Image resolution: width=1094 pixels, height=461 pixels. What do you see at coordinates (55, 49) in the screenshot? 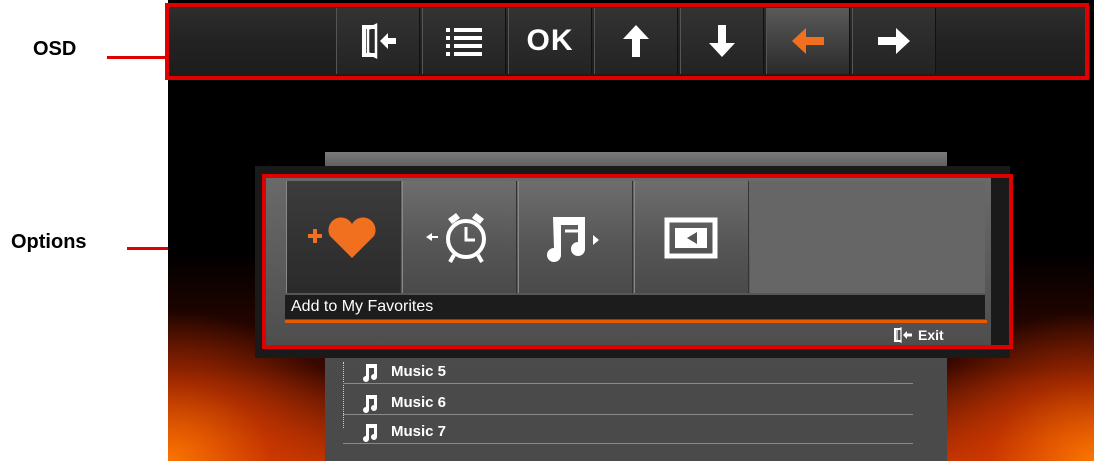
I see `osd-callout-label: OSD` at bounding box center [55, 49].